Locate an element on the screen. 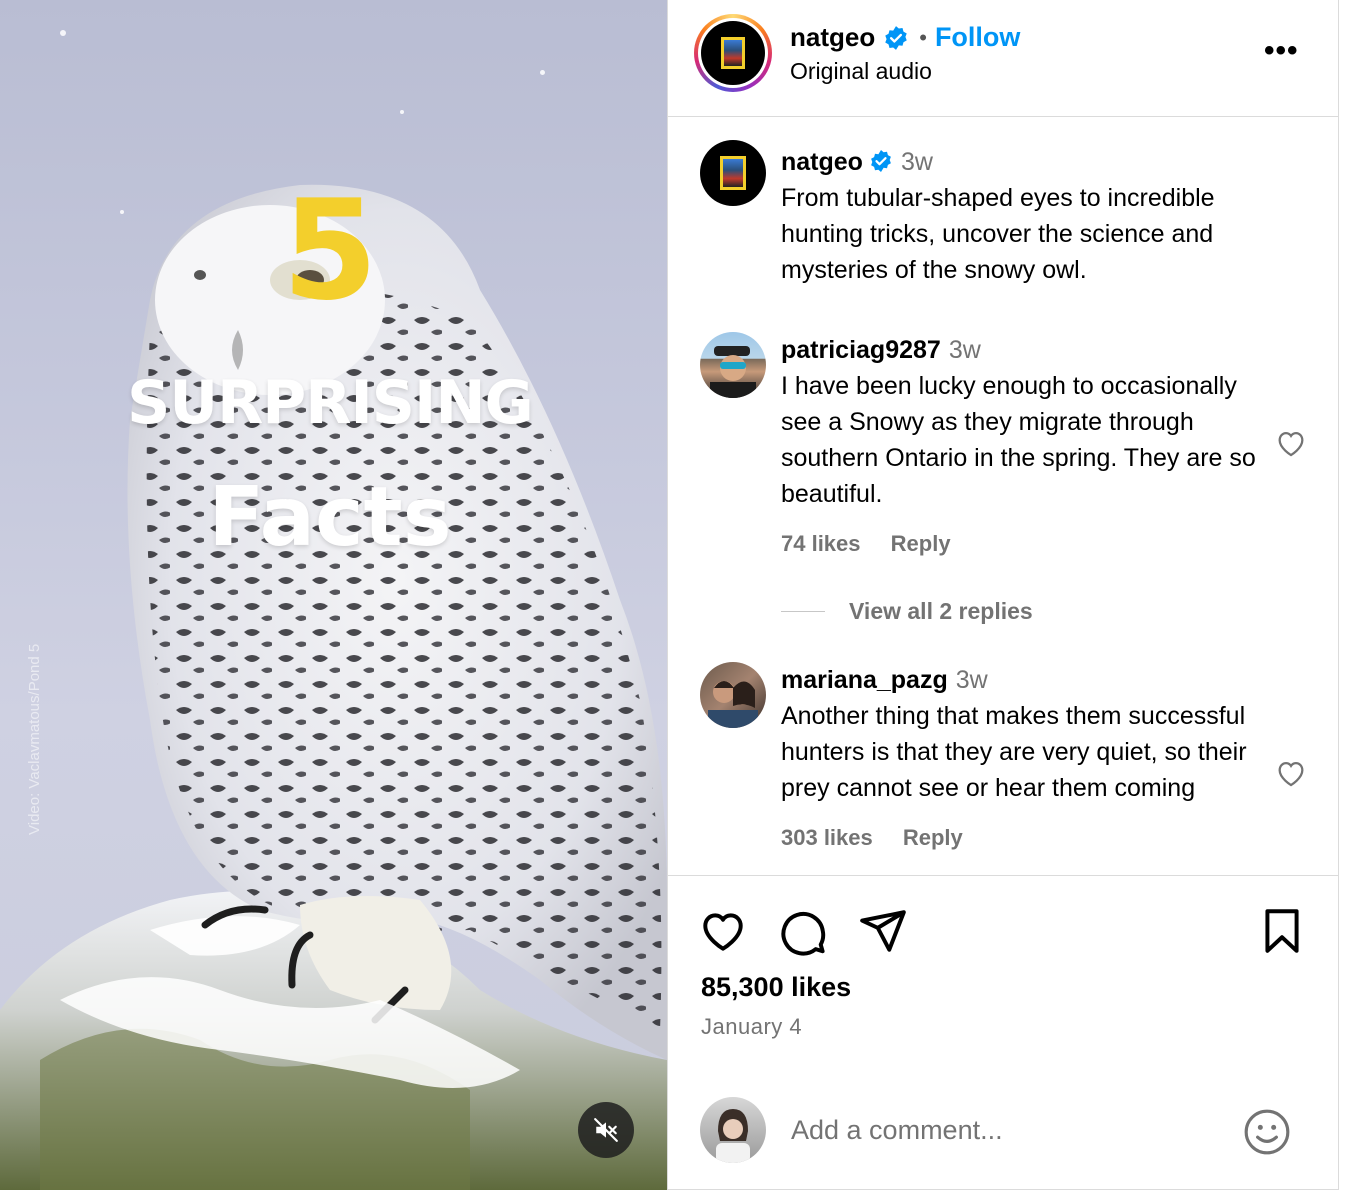 The width and height of the screenshot is (1352, 1198). comment-bubble-icon is located at coordinates (803, 931).